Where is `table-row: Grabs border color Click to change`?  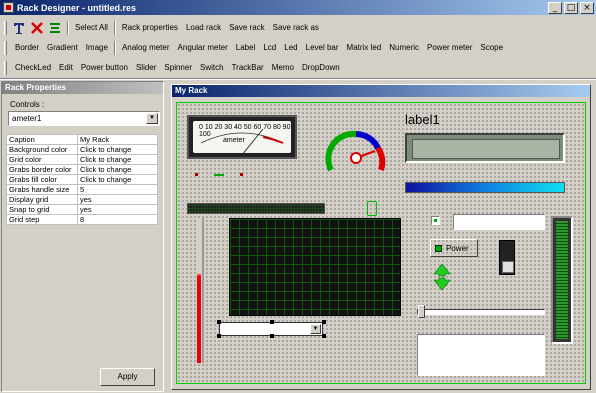 table-row: Grabs border color Click to change is located at coordinates (82, 169).